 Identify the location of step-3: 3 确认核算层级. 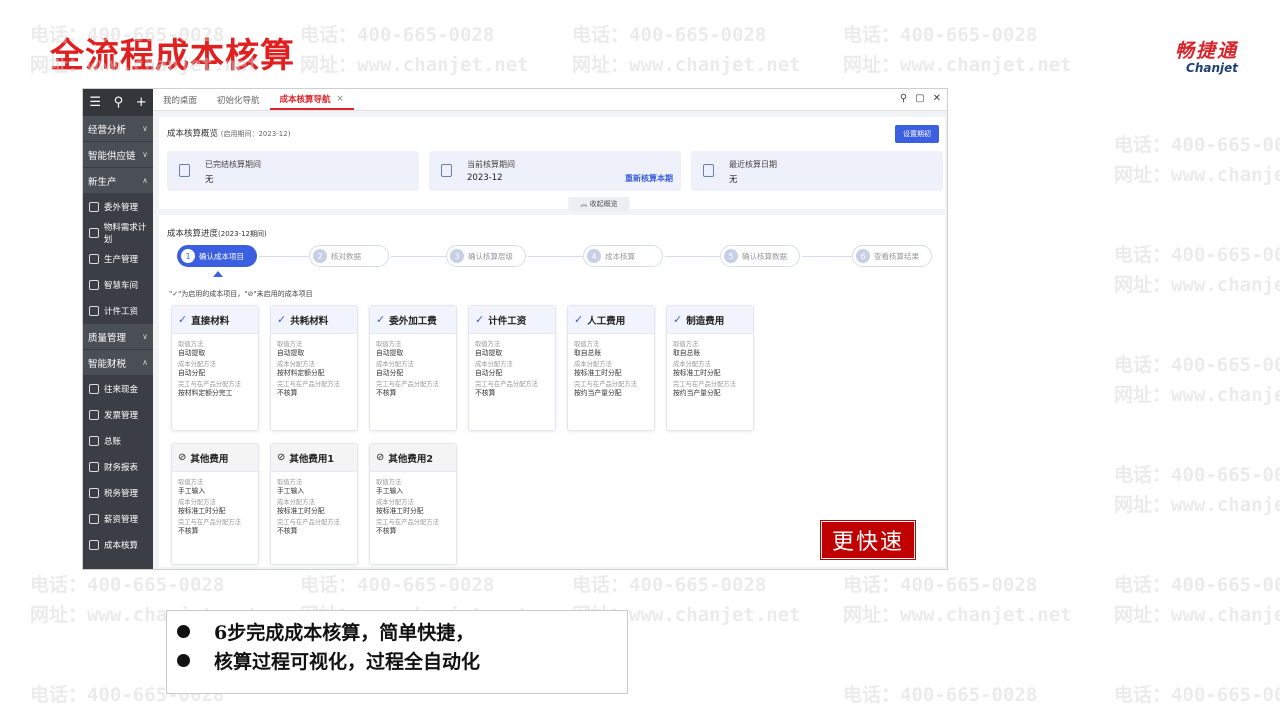
(486, 256).